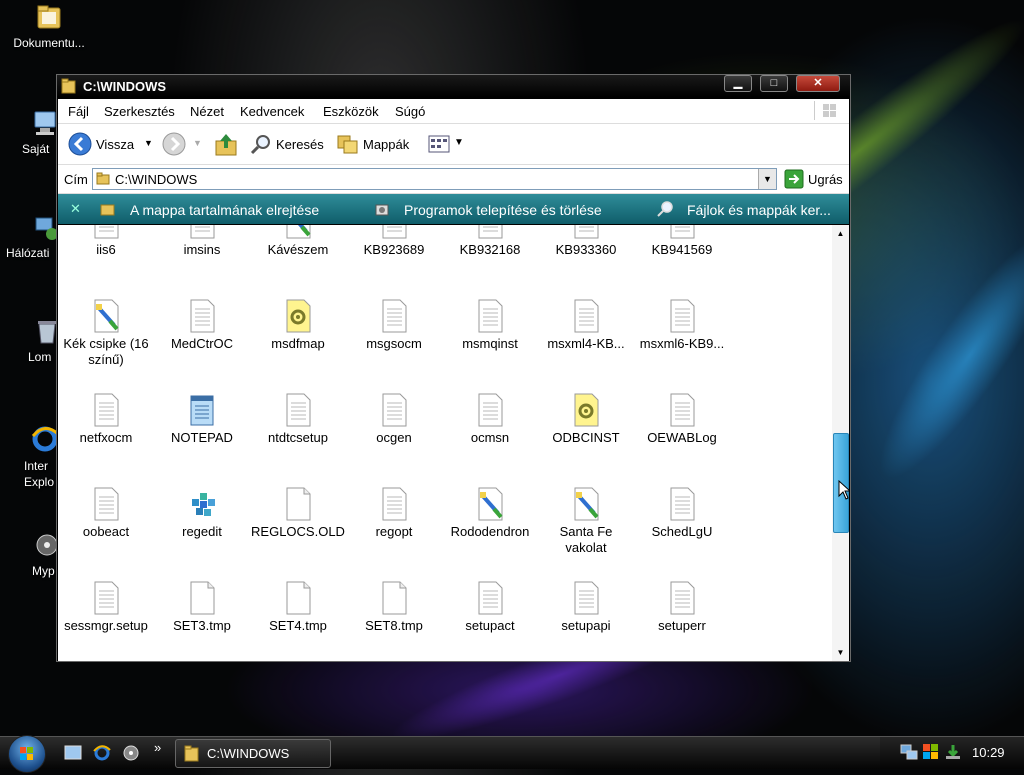 The width and height of the screenshot is (1024, 775). Describe the element at coordinates (272, 111) in the screenshot. I see `menu-favorites: Kedvencek` at that location.